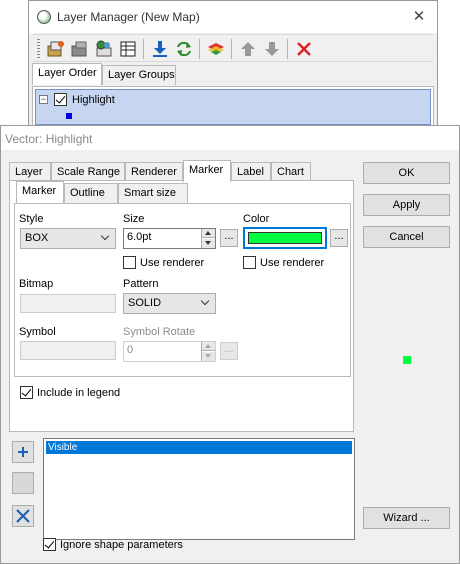  I want to click on size-spinbox: 6.0pt, so click(169, 238).